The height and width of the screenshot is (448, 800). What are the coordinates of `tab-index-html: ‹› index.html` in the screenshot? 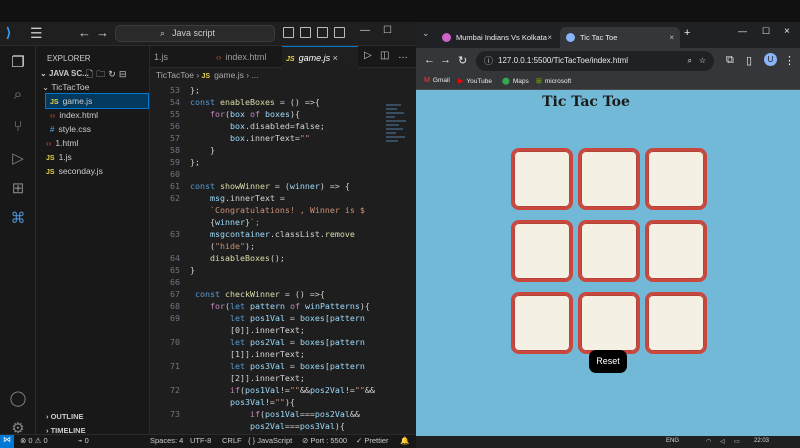 It's located at (245, 57).